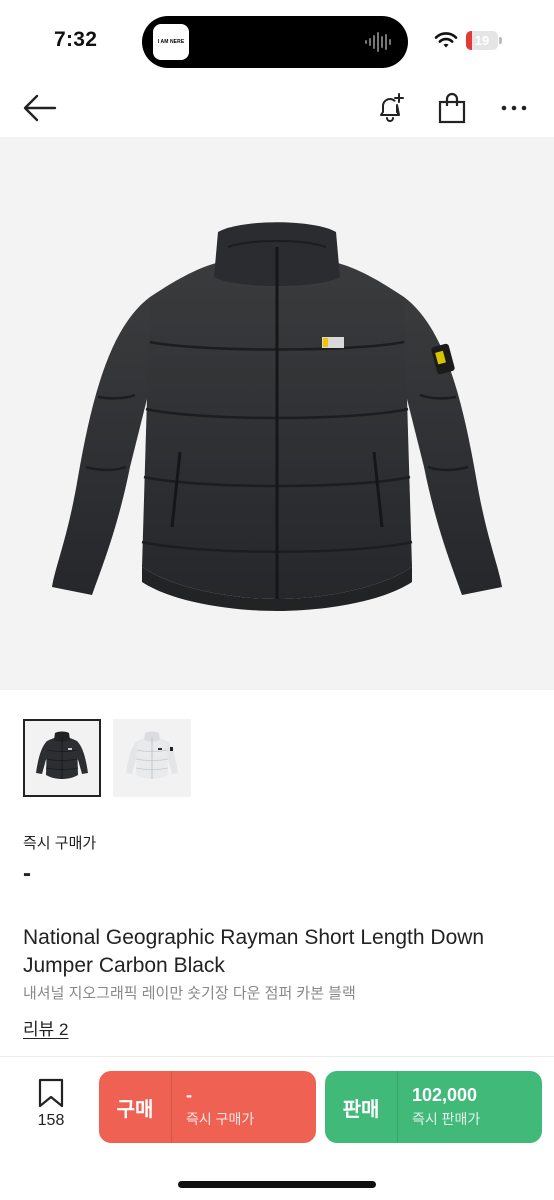  What do you see at coordinates (189, 993) in the screenshot?
I see `product-title-korean: 내셔널 지오그래픽 레이만 숏기장 다운 점퍼 카본 블랙` at bounding box center [189, 993].